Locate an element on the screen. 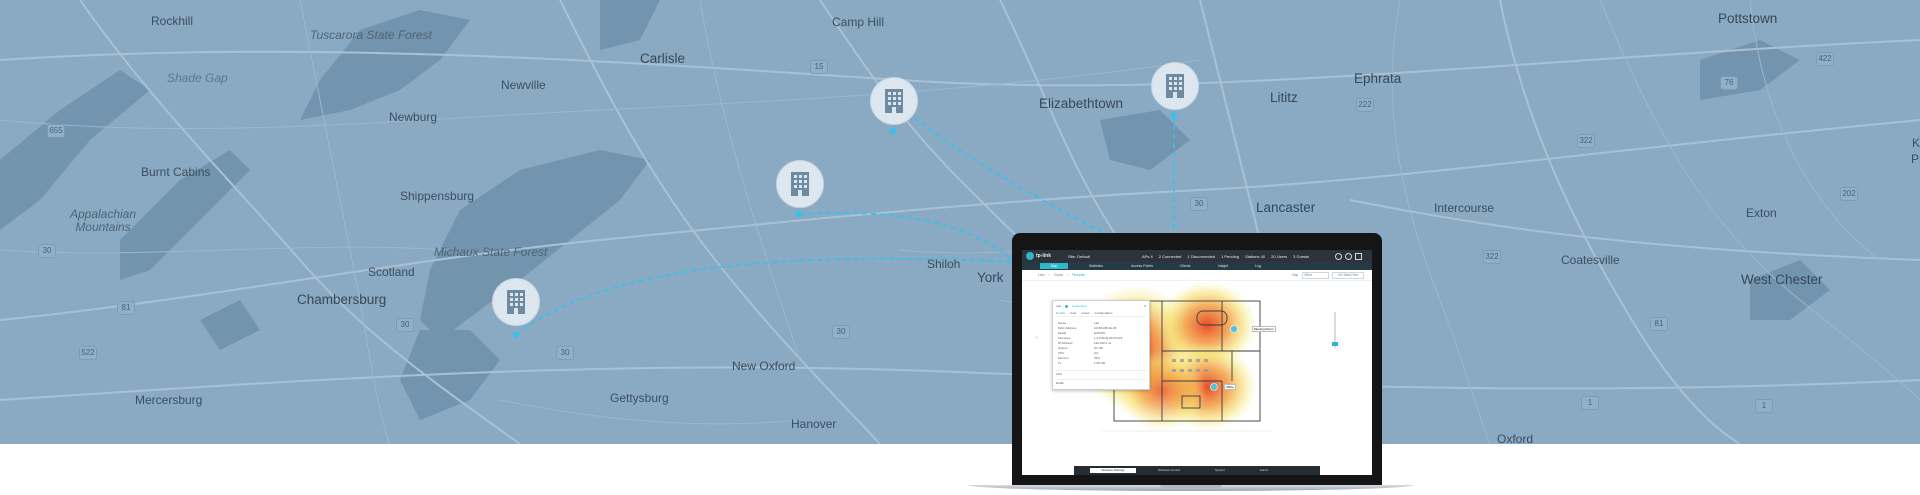 The image size is (1920, 495). tab-map: Map is located at coordinates (1054, 266).